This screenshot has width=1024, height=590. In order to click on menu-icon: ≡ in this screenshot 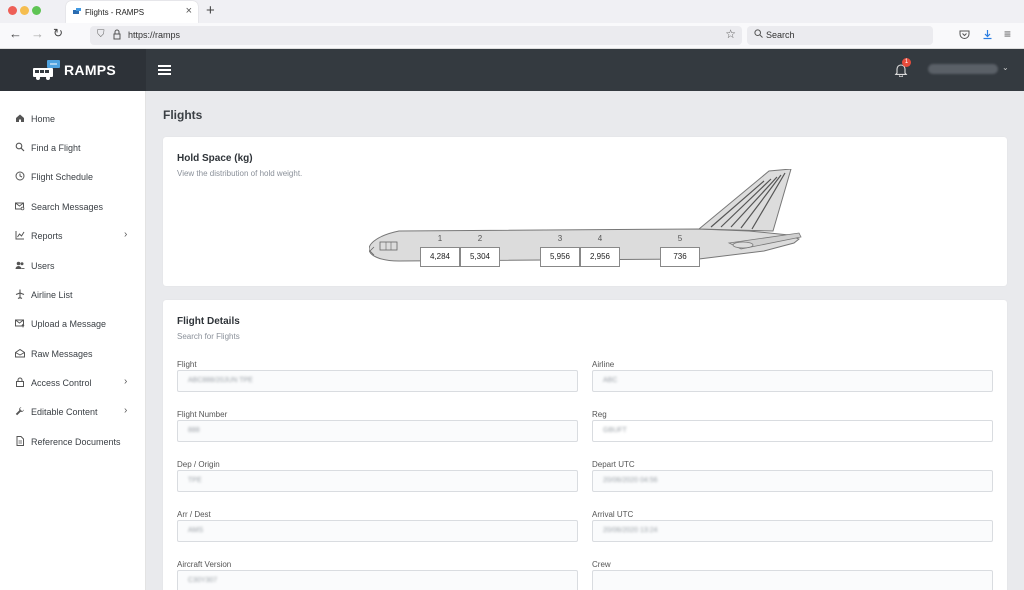, I will do `click(1007, 34)`.